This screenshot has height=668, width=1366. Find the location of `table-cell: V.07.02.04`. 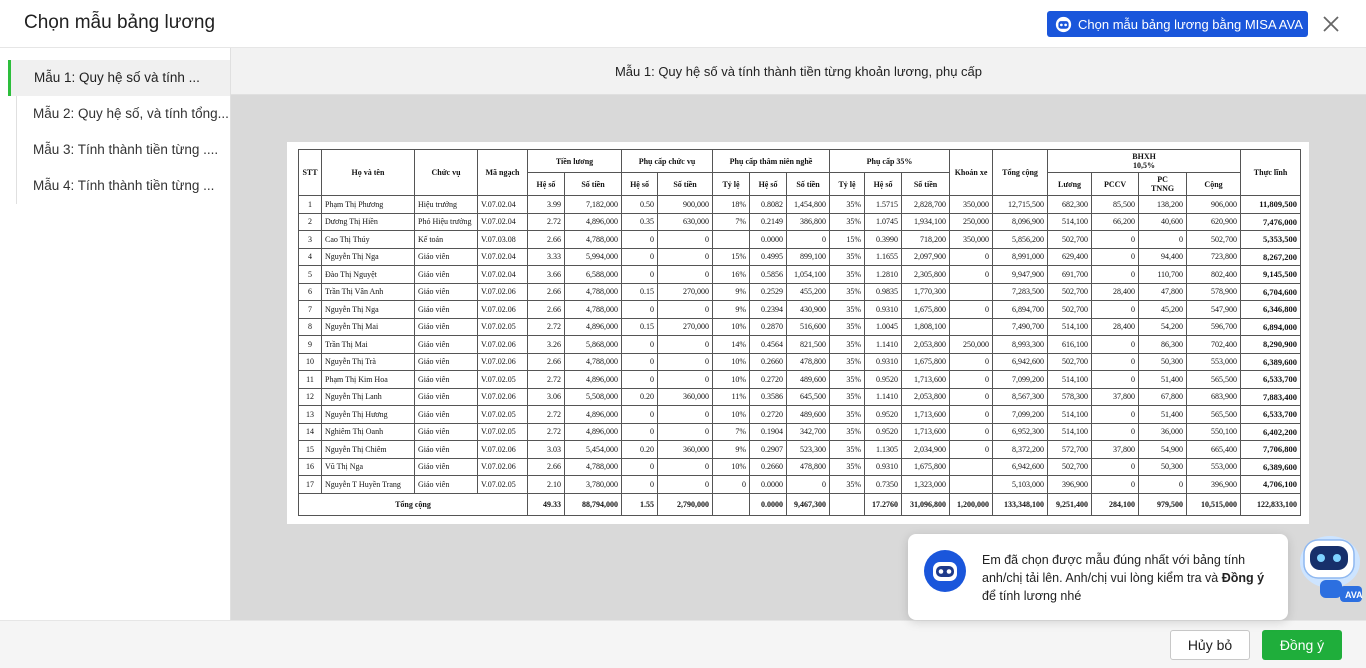

table-cell: V.07.02.04 is located at coordinates (502, 274).